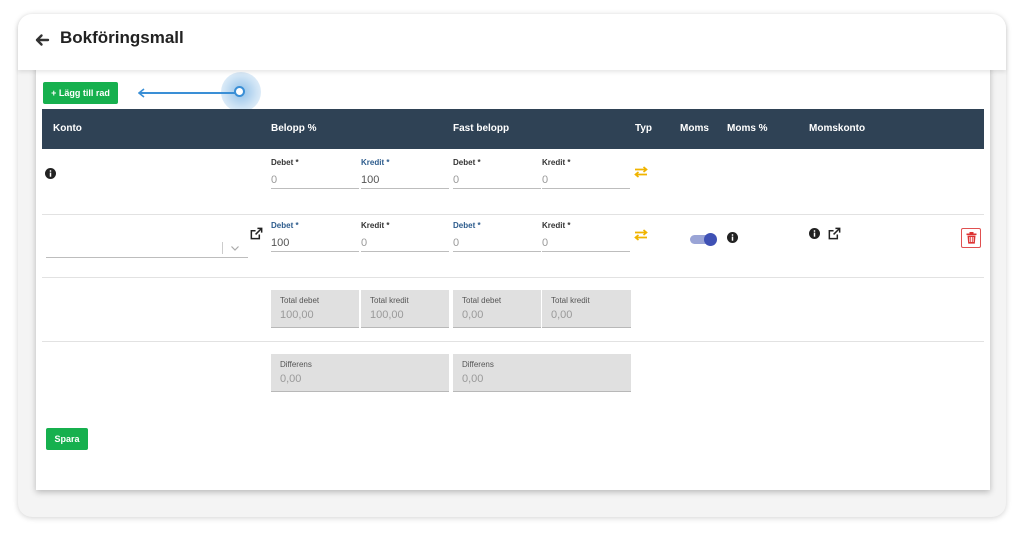  I want to click on row1-fast-debet-input, so click(497, 180).